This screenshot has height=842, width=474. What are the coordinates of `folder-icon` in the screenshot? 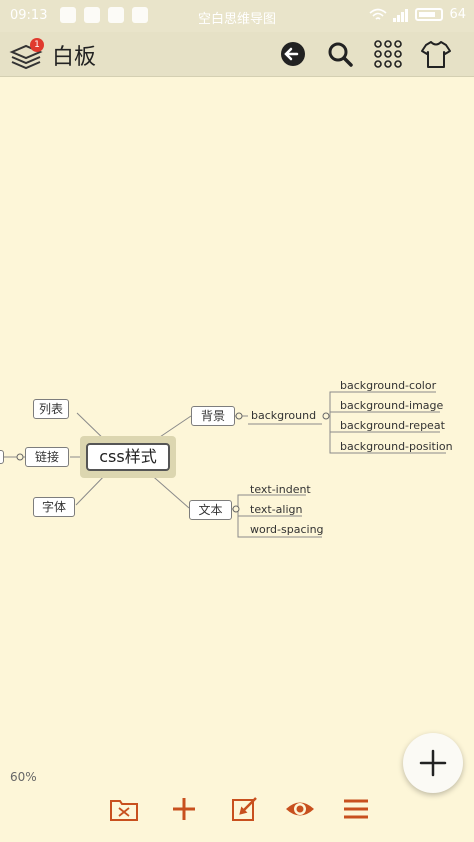 It's located at (124, 809).